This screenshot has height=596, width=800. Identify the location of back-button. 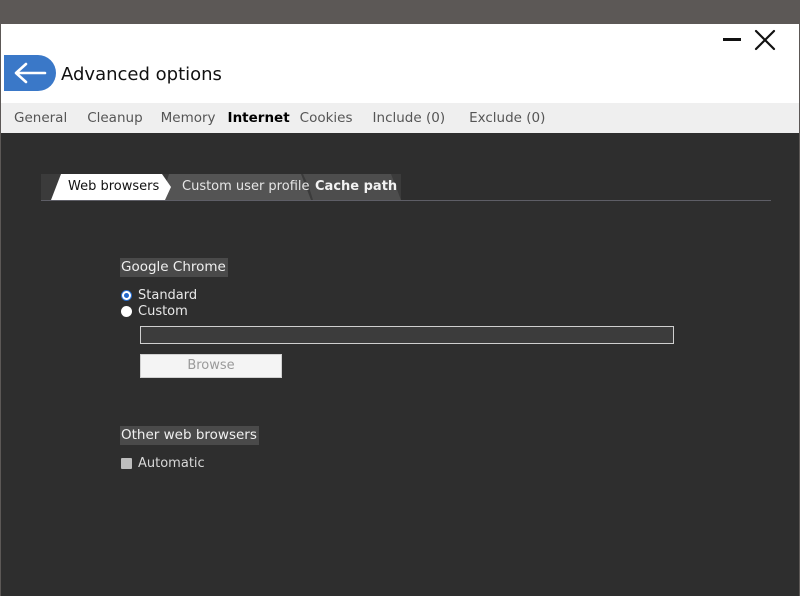
(30, 73).